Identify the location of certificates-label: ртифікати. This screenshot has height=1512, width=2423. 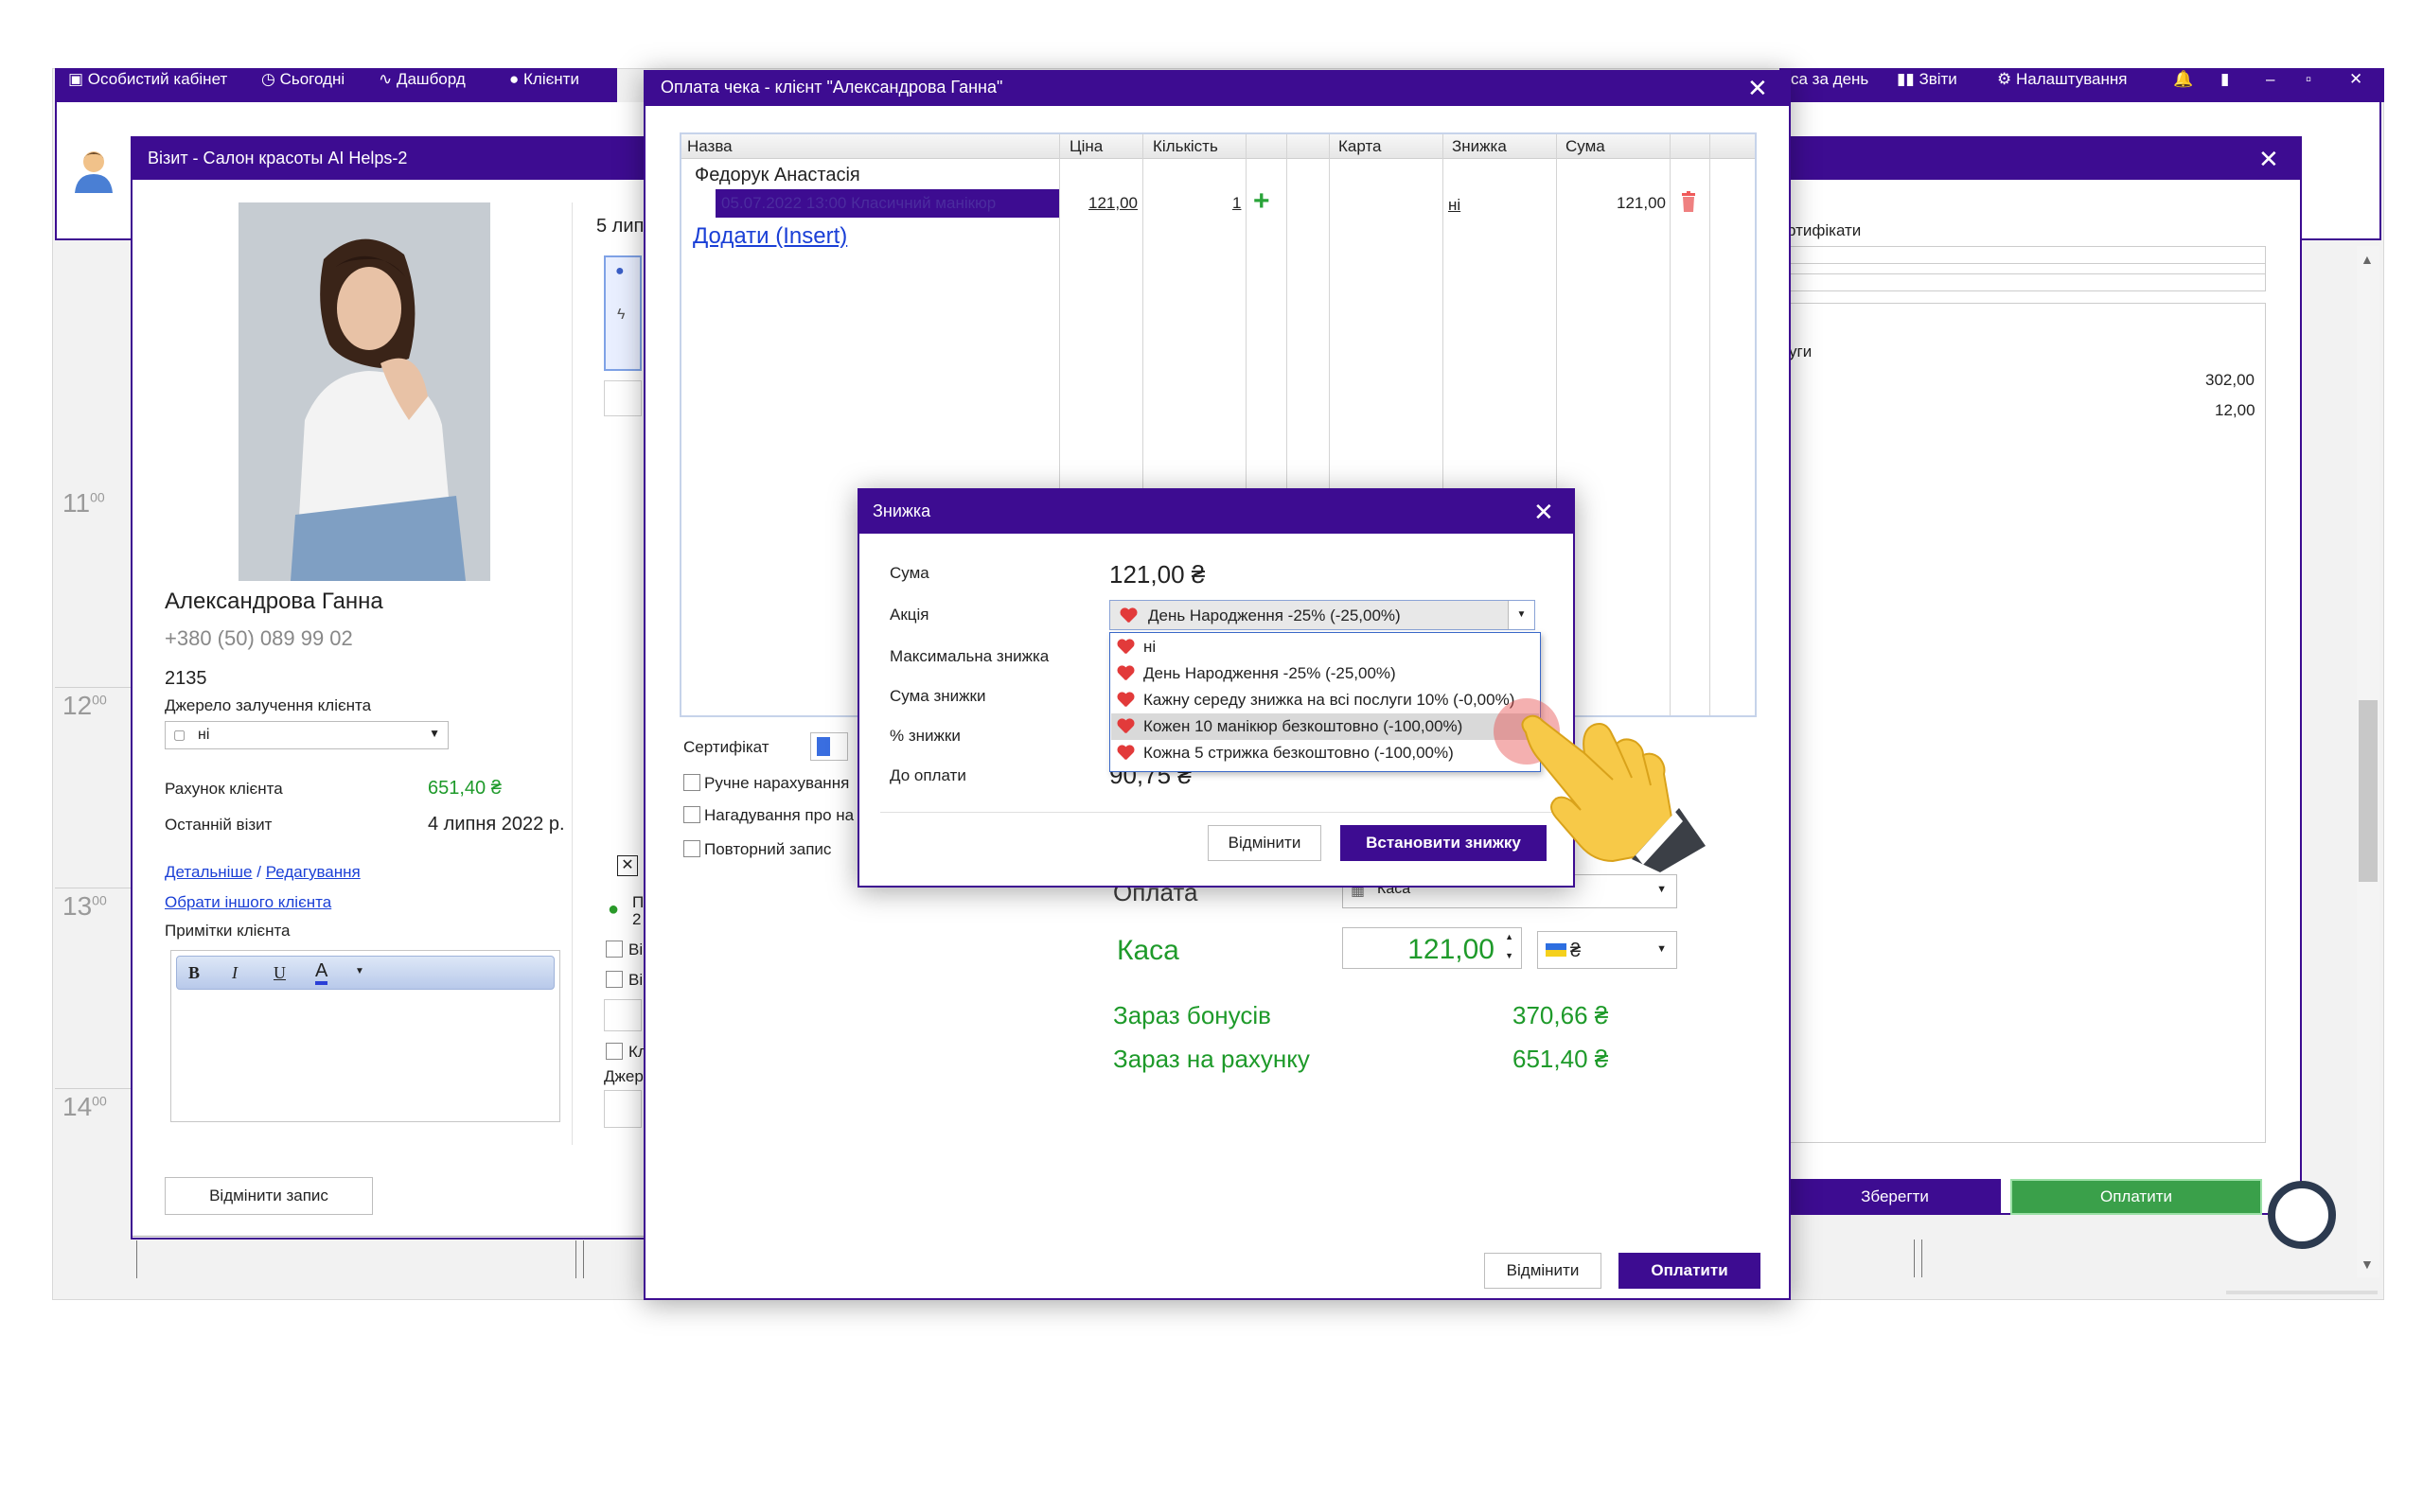
(1824, 230).